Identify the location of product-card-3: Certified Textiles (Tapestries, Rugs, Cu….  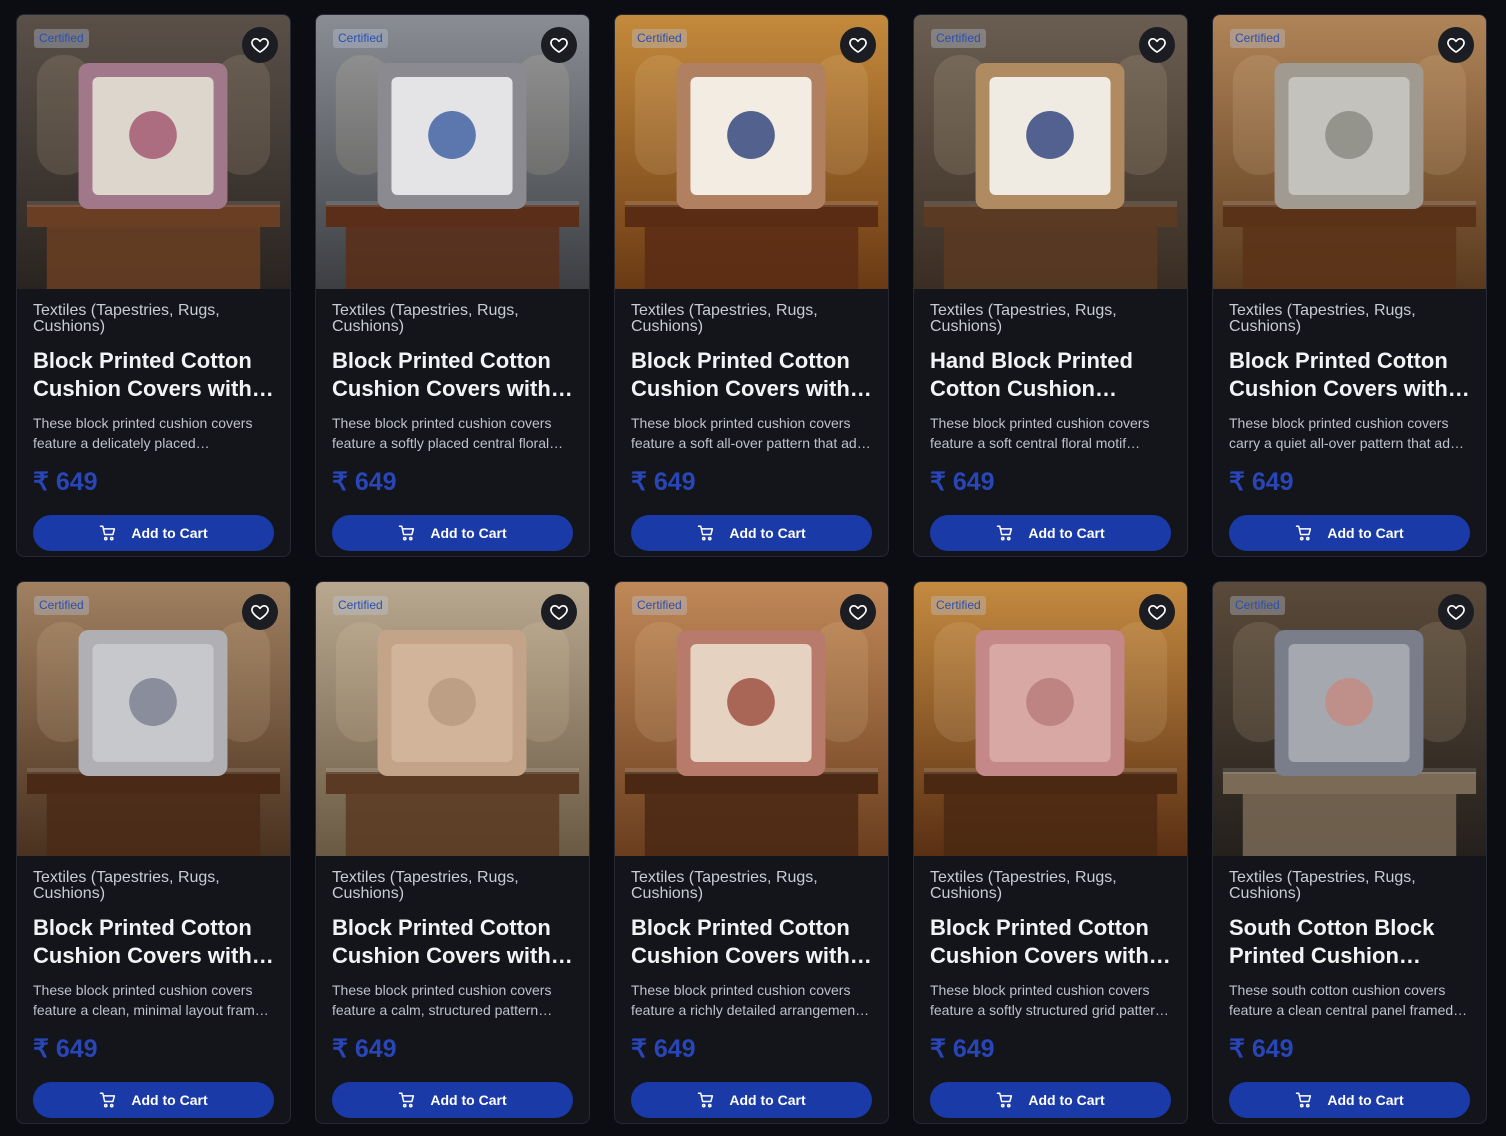
(751, 285).